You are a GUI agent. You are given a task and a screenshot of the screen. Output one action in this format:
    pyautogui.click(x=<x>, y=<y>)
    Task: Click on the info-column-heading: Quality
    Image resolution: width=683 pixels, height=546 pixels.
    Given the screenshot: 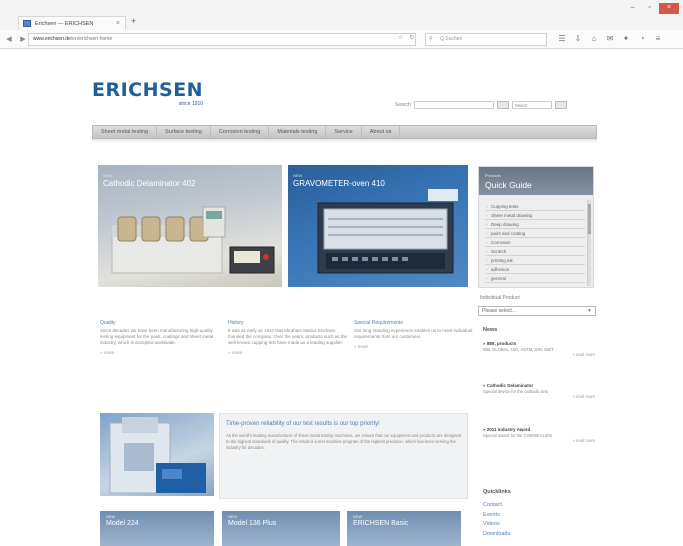 What is the action you would take?
    pyautogui.click(x=160, y=323)
    